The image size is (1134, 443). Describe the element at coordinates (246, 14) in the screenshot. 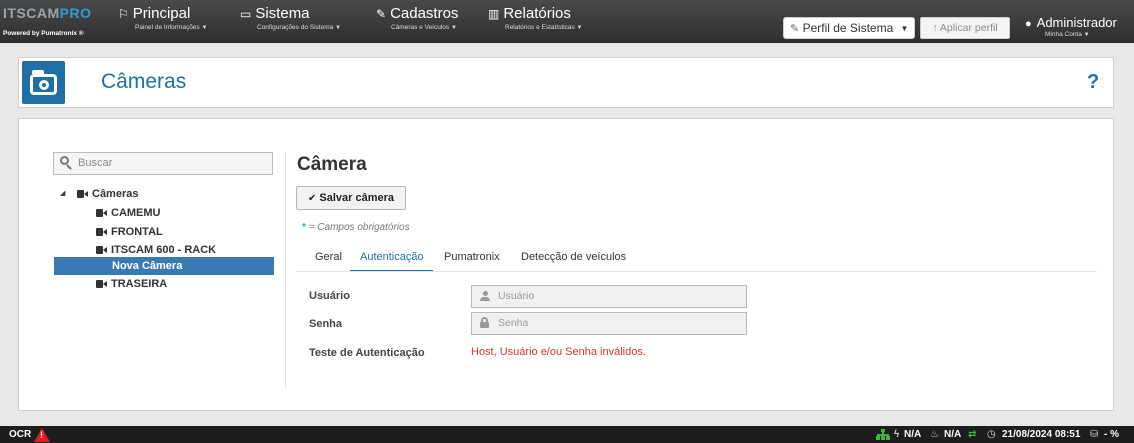

I see `monitor-icon: ▭` at that location.